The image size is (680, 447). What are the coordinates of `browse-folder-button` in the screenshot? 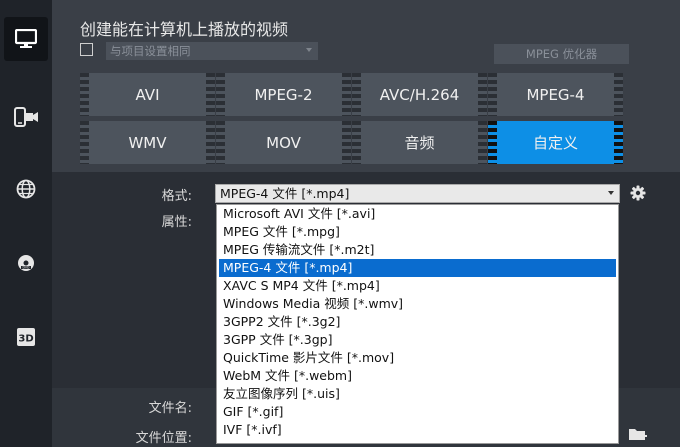 It's located at (638, 436).